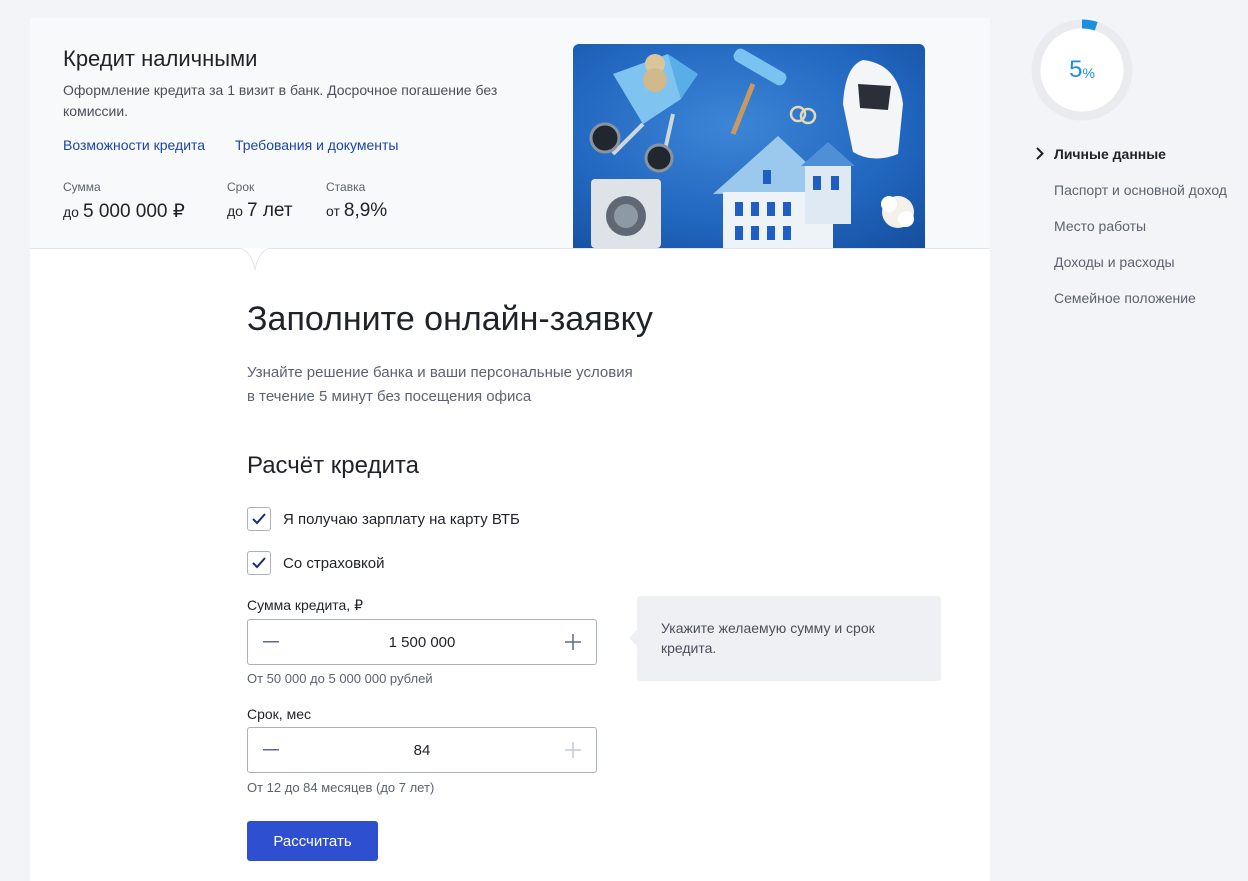 The height and width of the screenshot is (881, 1248). I want to click on sum-input, so click(422, 642).